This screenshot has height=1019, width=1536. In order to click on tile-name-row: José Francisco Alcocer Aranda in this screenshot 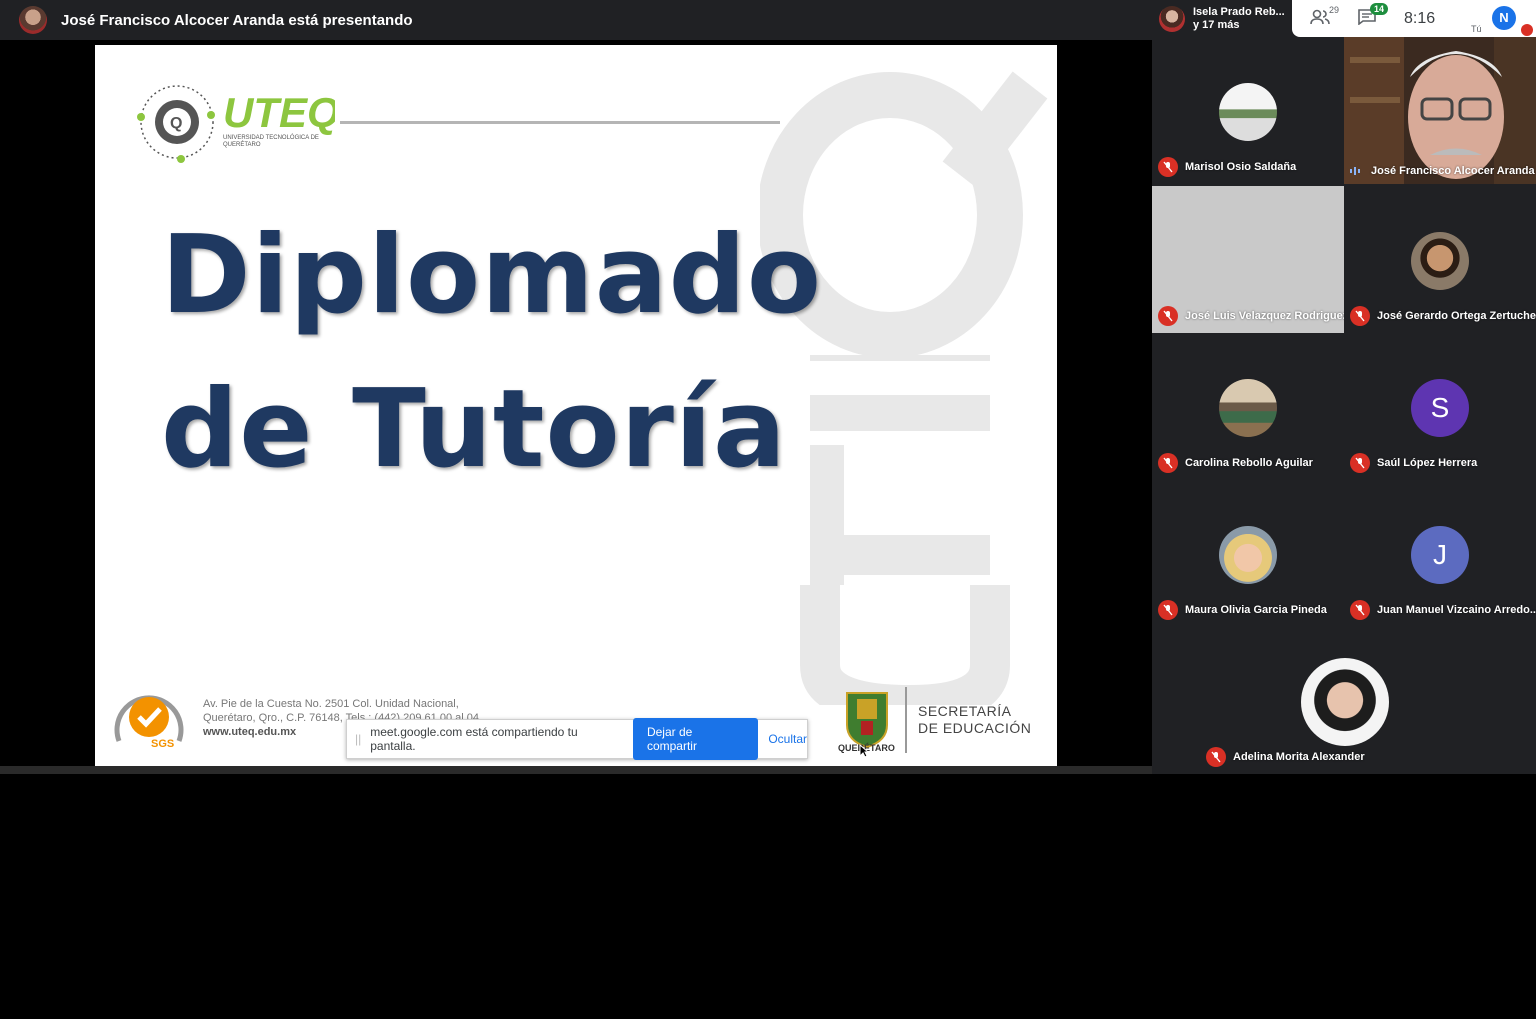, I will do `click(1442, 171)`.